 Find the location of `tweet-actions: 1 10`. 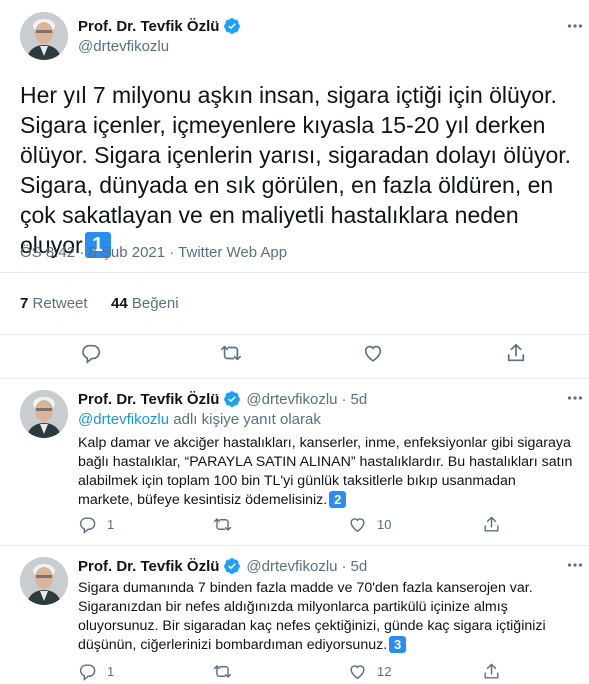

tweet-actions: 1 10 is located at coordinates (323, 525).